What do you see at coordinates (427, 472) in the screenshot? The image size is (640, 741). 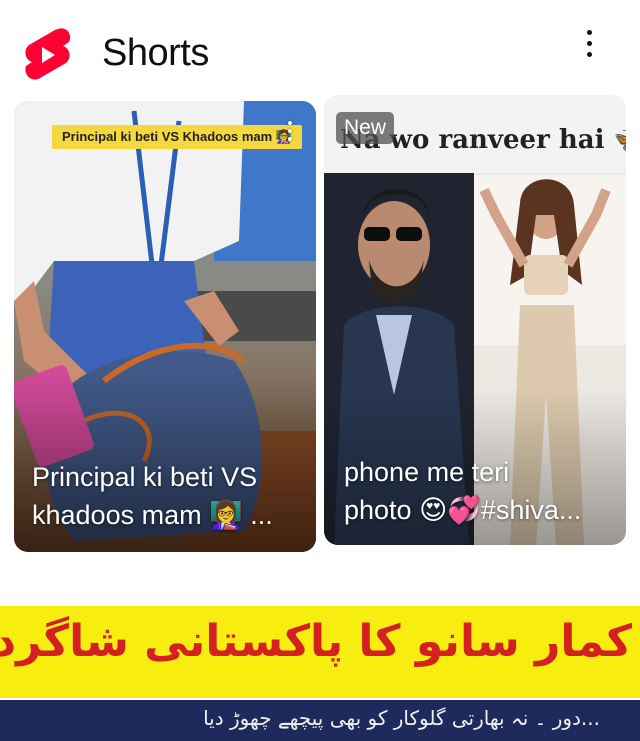 I see `caption-line: phone me teri` at bounding box center [427, 472].